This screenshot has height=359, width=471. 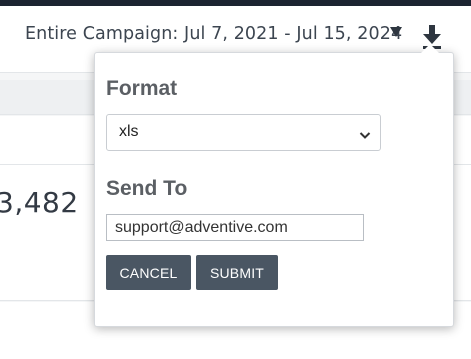 What do you see at coordinates (396, 32) in the screenshot?
I see `caret-down-icon` at bounding box center [396, 32].